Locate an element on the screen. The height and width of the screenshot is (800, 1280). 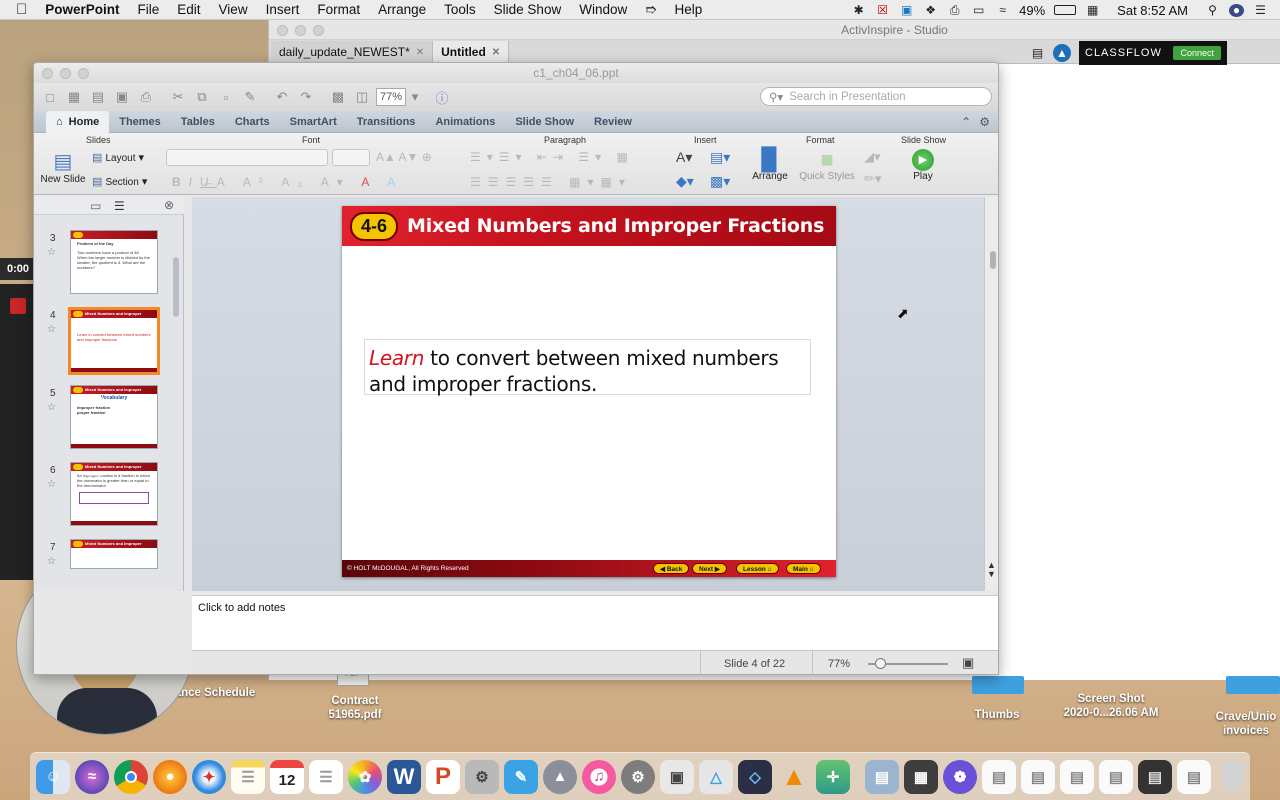
format-painter-icon: ✎ is located at coordinates (250, 97).